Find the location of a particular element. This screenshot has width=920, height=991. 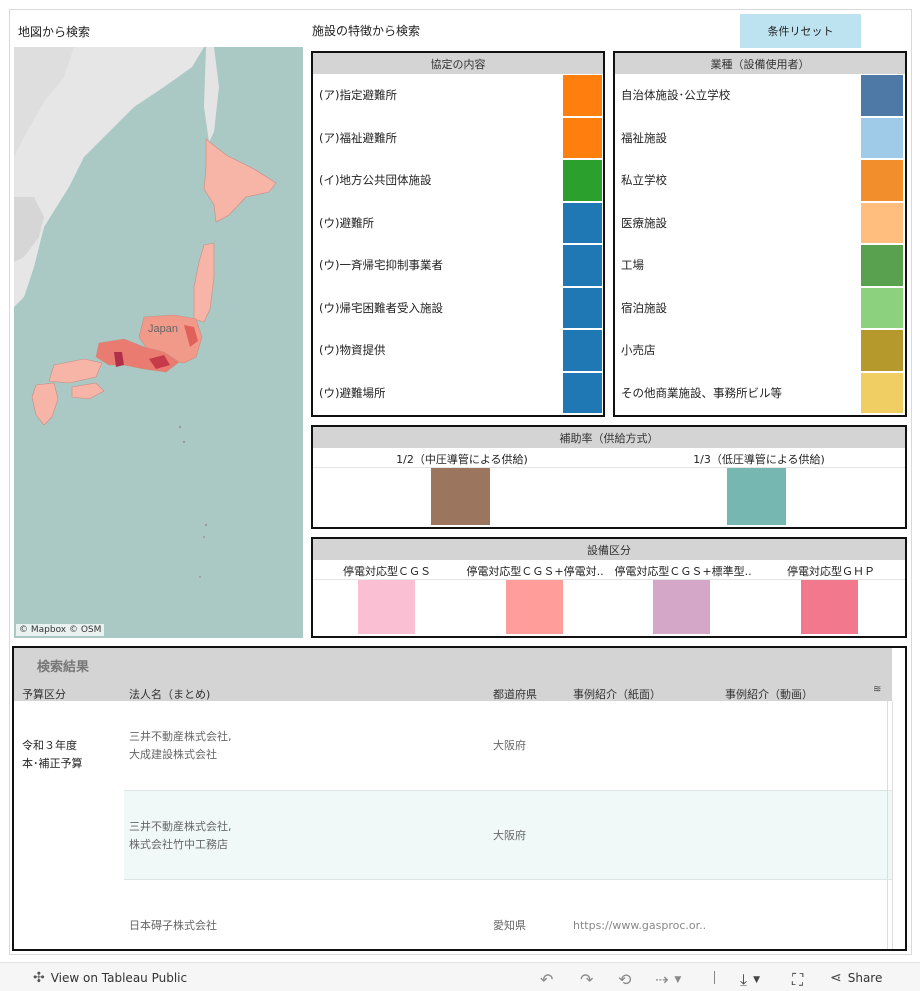

agreement-item: (ア)福祉避難所 is located at coordinates (458, 137).